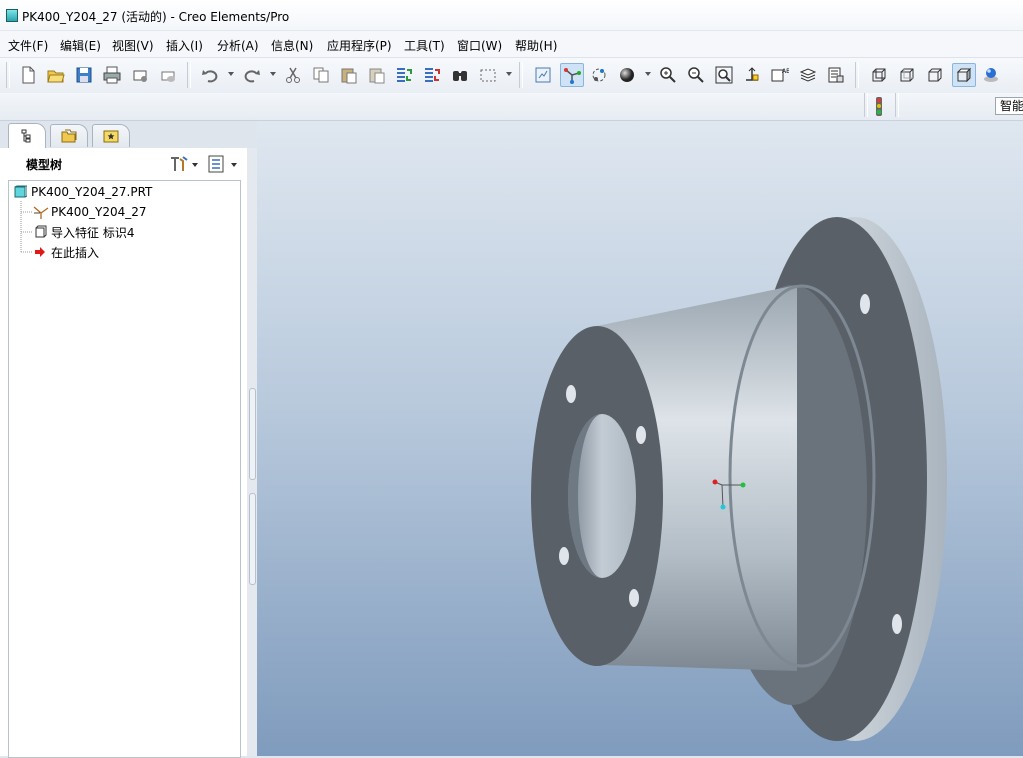  What do you see at coordinates (156, 17) in the screenshot?
I see `window-title: PK400_Y204_27 (活动的) - Creo Elements/Pro` at bounding box center [156, 17].